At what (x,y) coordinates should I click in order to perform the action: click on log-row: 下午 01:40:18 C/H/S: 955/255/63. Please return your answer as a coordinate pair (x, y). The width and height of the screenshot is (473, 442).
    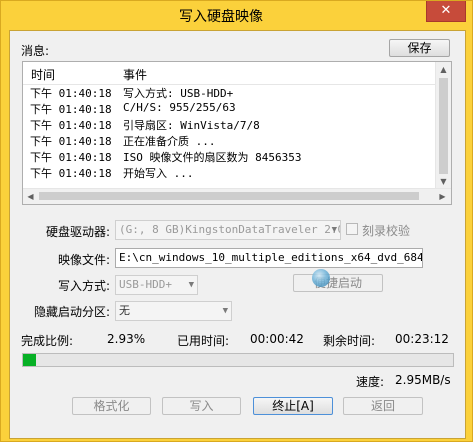
    Looking at the image, I should click on (230, 108).